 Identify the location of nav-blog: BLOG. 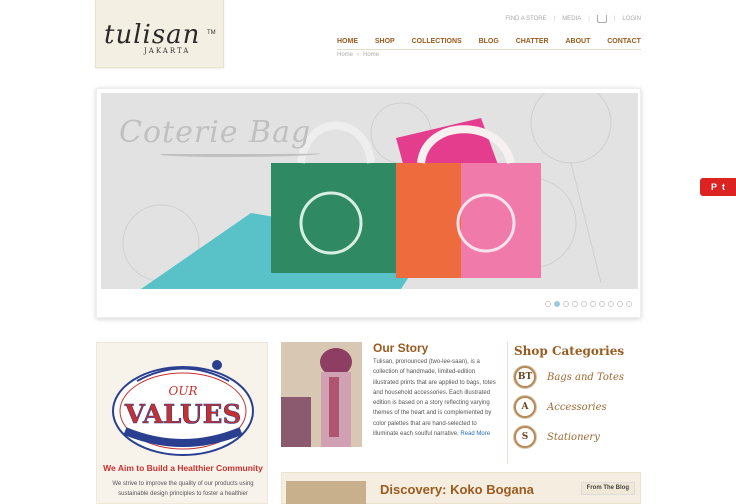
(489, 41).